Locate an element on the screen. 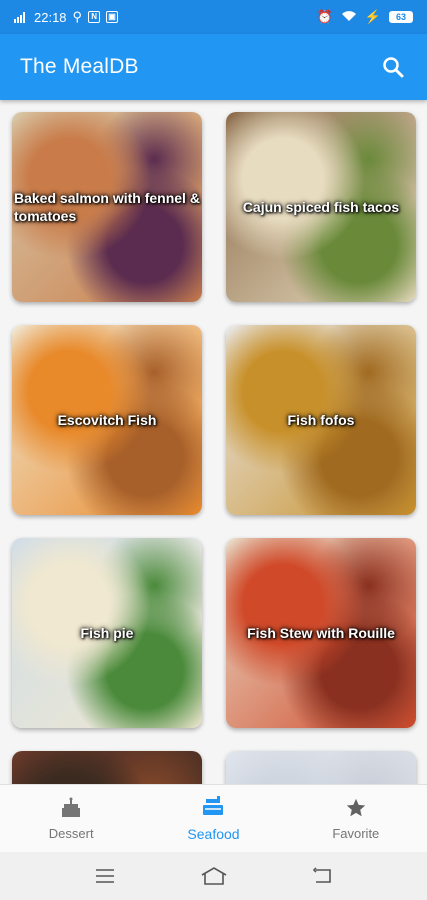 This screenshot has height=900, width=427. meal-name: Baked salmon with fennel & tomatoes is located at coordinates (107, 207).